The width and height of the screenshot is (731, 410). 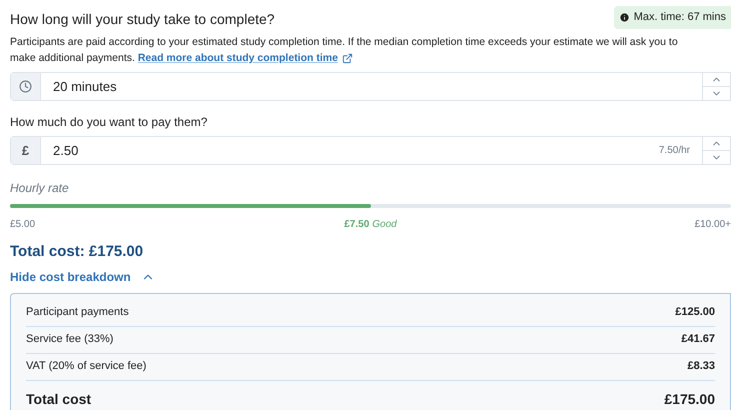 I want to click on breakdown-amount: £125.00, so click(x=695, y=312).